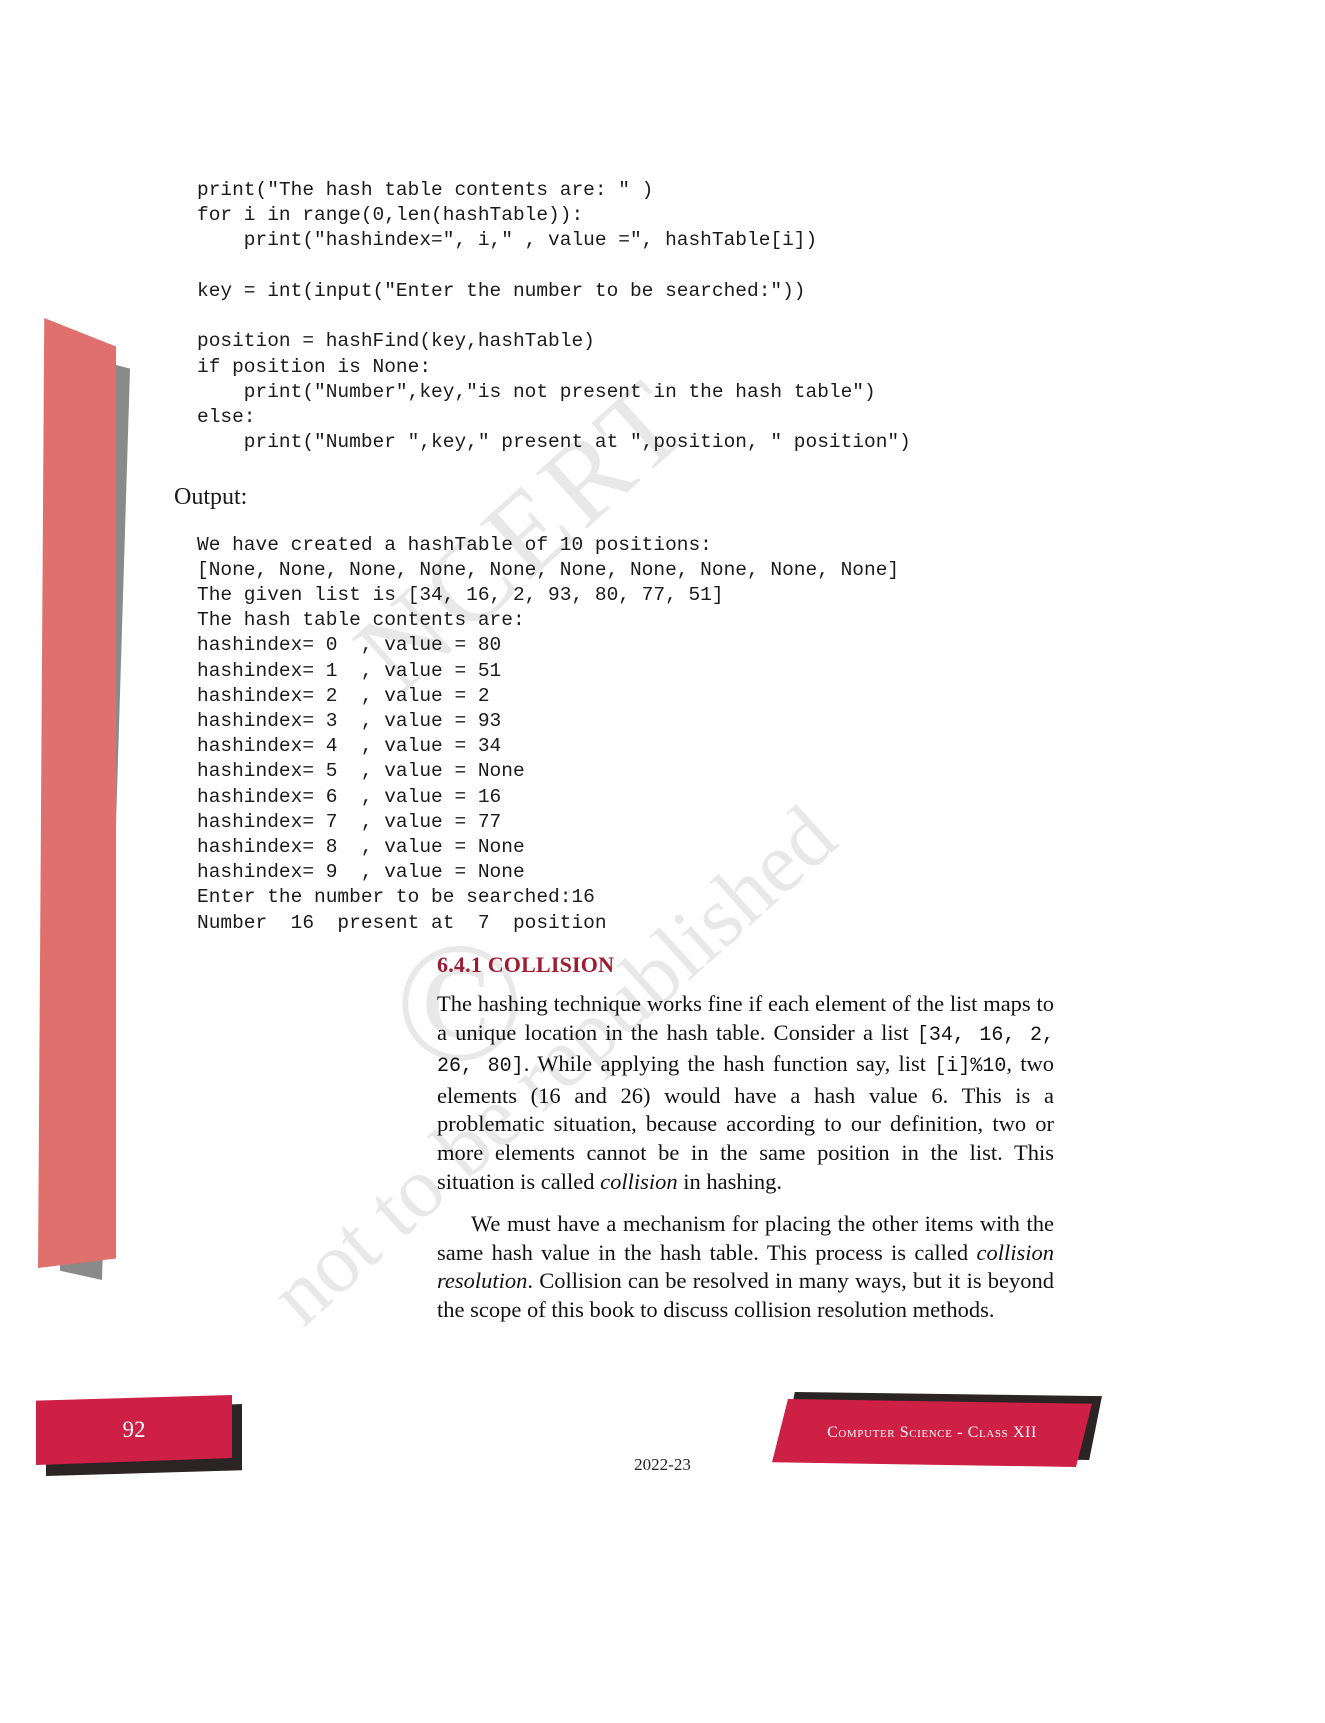 This screenshot has height=1723, width=1325. I want to click on para1-italic-collision: collision, so click(639, 1181).